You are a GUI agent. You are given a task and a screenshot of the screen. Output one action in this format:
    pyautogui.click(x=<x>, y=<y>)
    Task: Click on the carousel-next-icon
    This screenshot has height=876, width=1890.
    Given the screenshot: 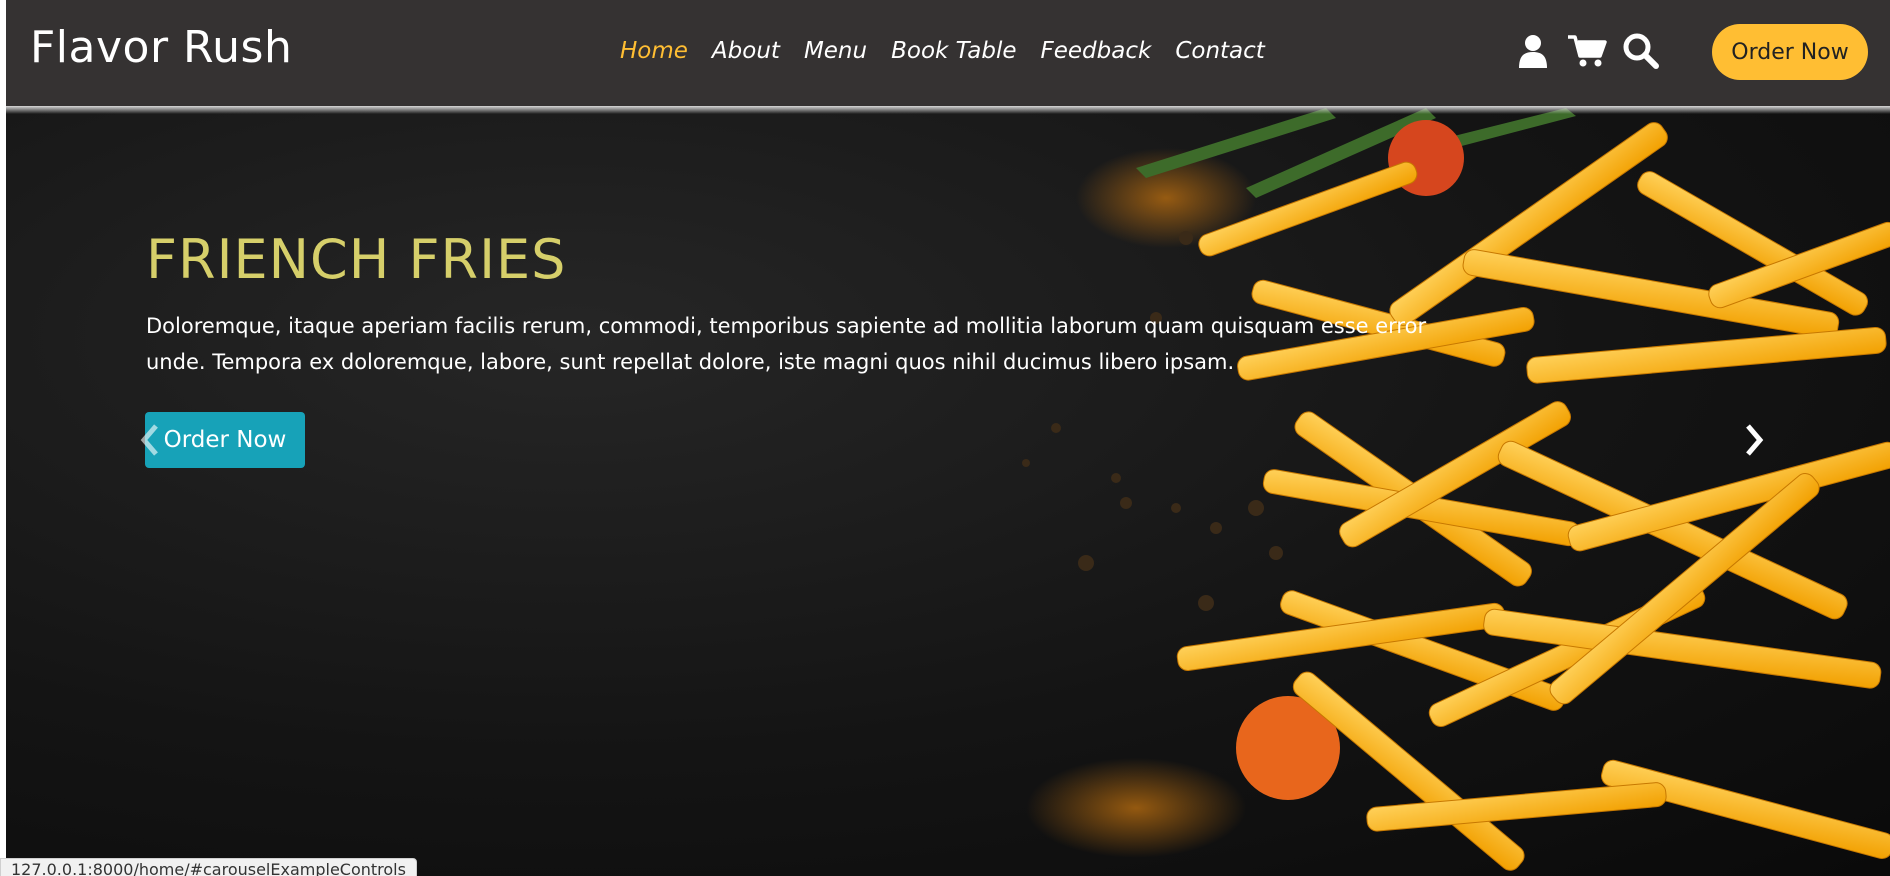 What is the action you would take?
    pyautogui.click(x=1754, y=440)
    